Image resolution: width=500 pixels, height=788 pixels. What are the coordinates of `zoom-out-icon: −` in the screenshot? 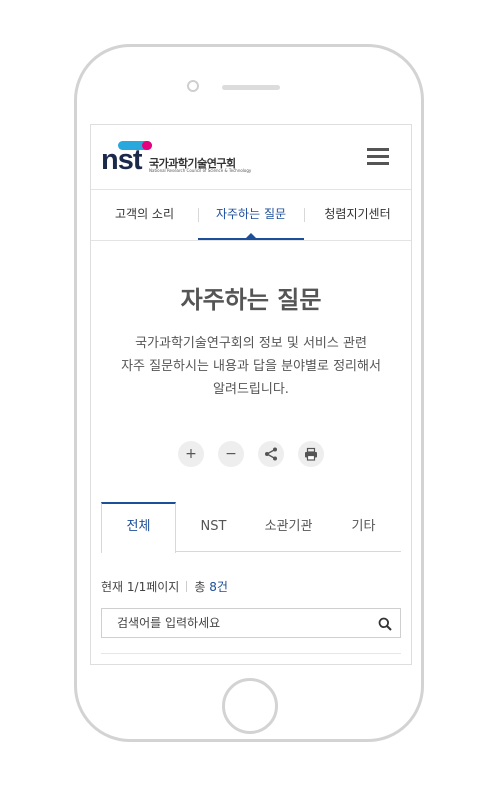 It's located at (231, 454).